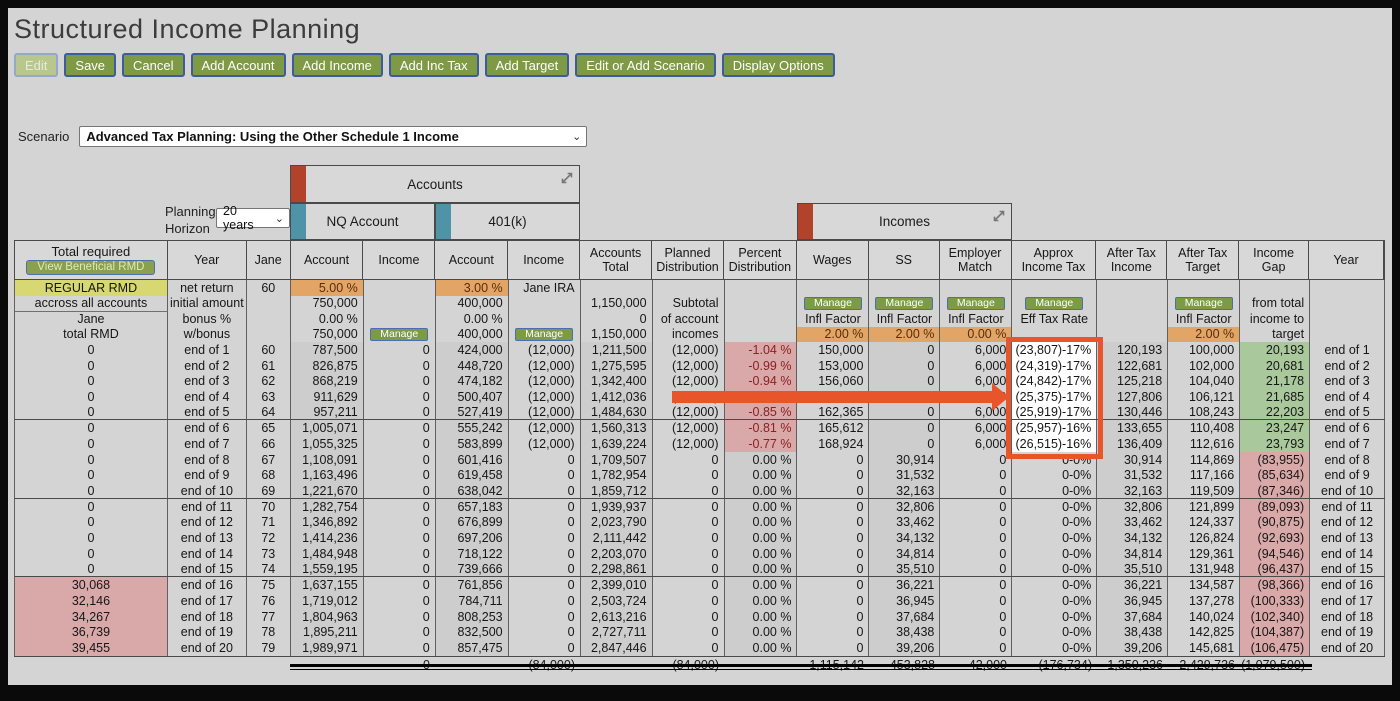 The width and height of the screenshot is (1400, 701). What do you see at coordinates (1275, 632) in the screenshot?
I see `cell-income-gap: (104,387)` at bounding box center [1275, 632].